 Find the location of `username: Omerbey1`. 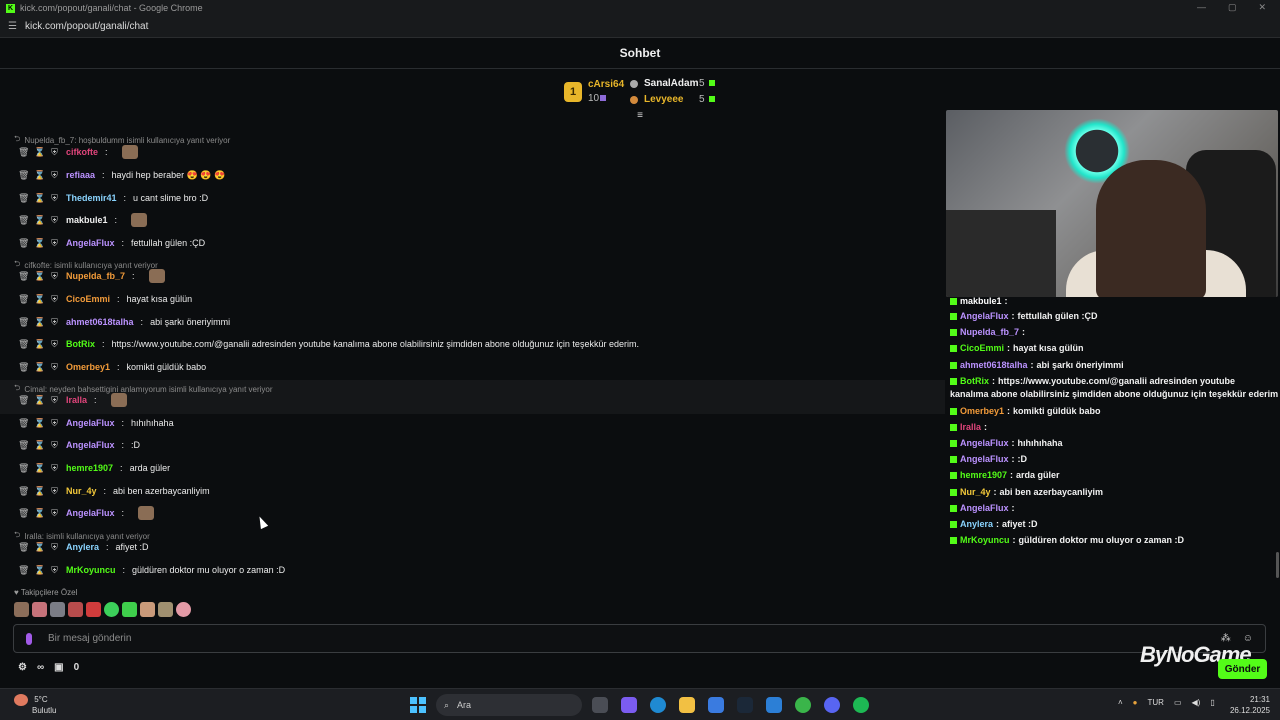

username: Omerbey1 is located at coordinates (88, 367).